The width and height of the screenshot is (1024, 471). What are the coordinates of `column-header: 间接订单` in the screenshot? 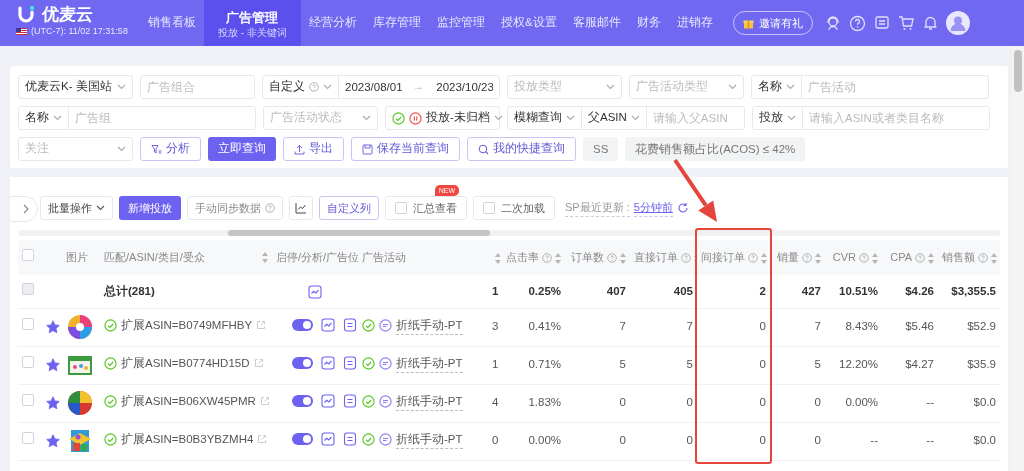 It's located at (733, 257).